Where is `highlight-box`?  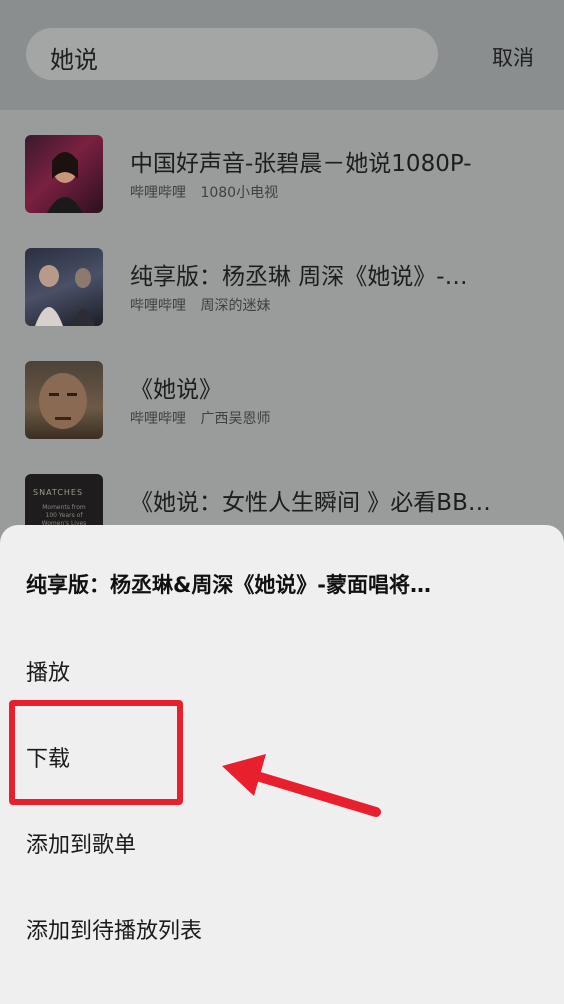 highlight-box is located at coordinates (96, 752).